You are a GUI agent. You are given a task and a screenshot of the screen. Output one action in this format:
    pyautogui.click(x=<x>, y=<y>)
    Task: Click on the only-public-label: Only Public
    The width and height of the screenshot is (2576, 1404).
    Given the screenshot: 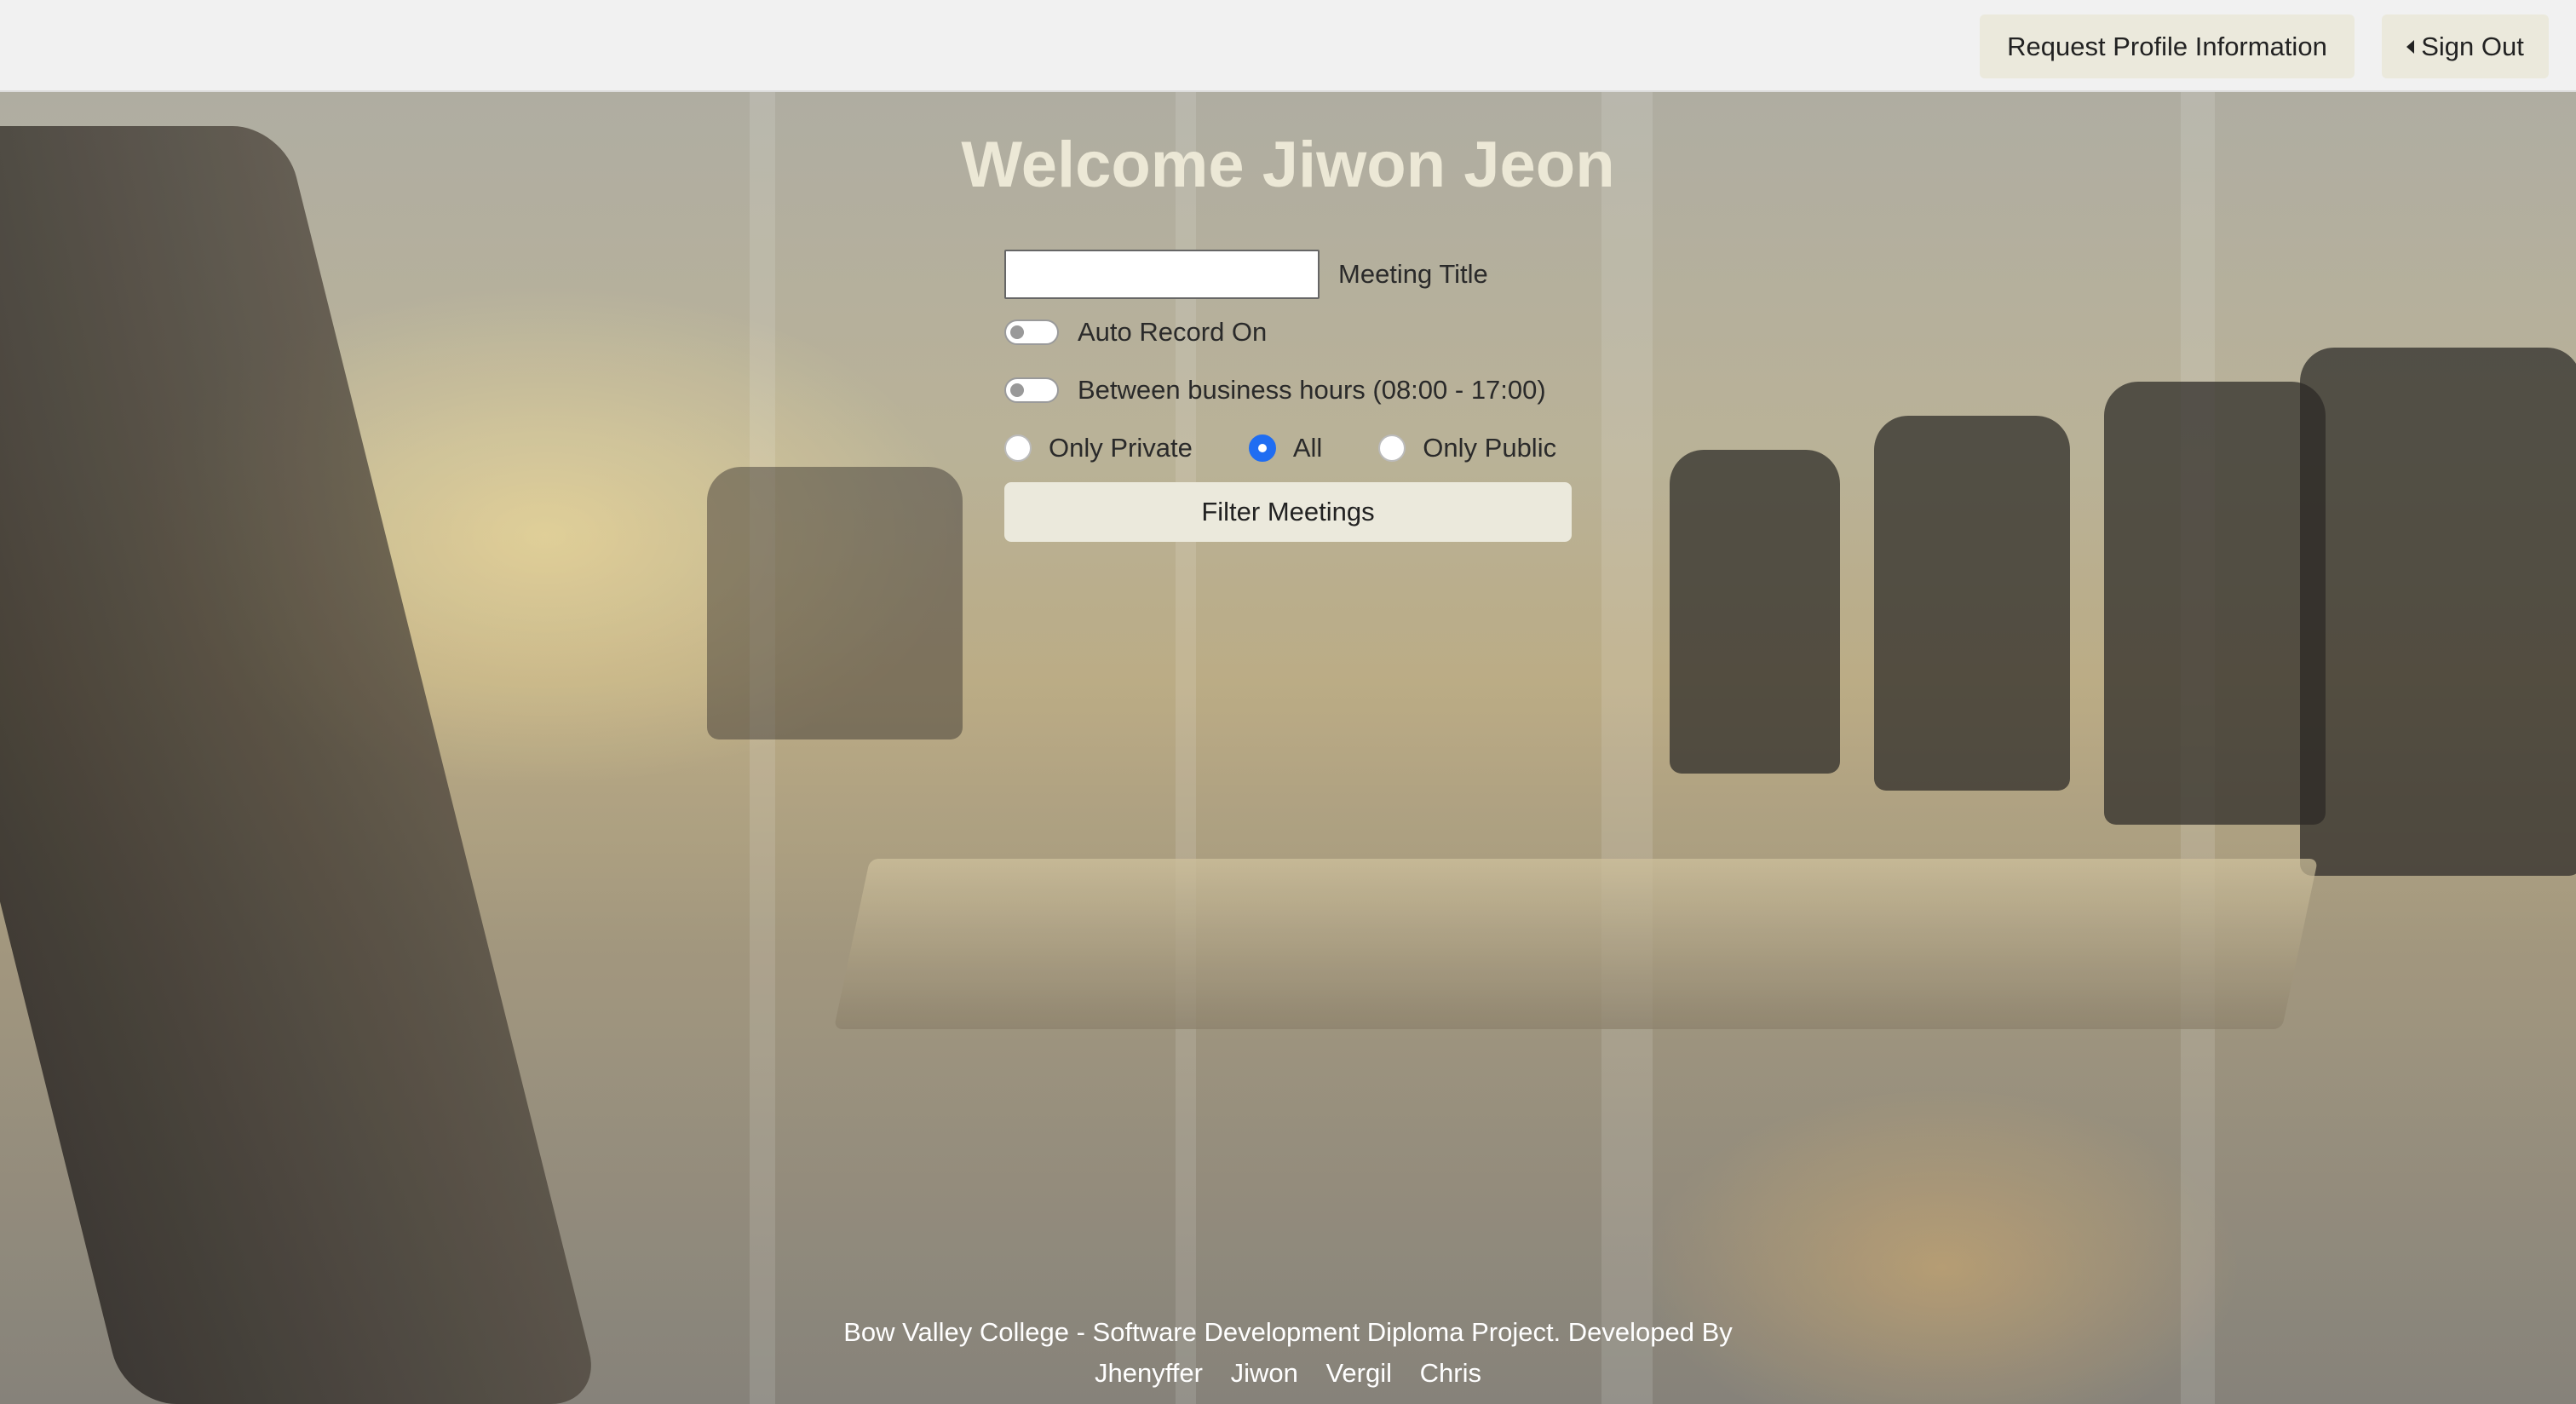 What is the action you would take?
    pyautogui.click(x=1490, y=448)
    